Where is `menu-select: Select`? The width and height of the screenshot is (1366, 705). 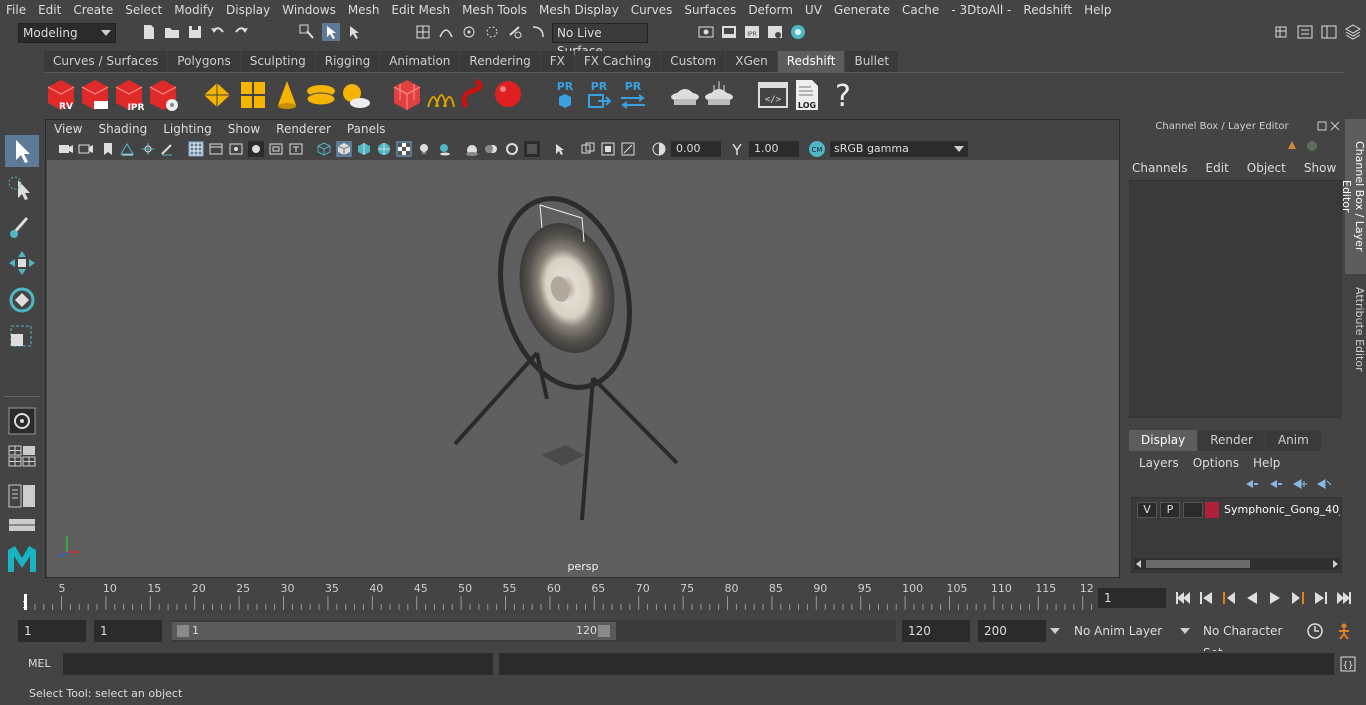 menu-select: Select is located at coordinates (143, 10).